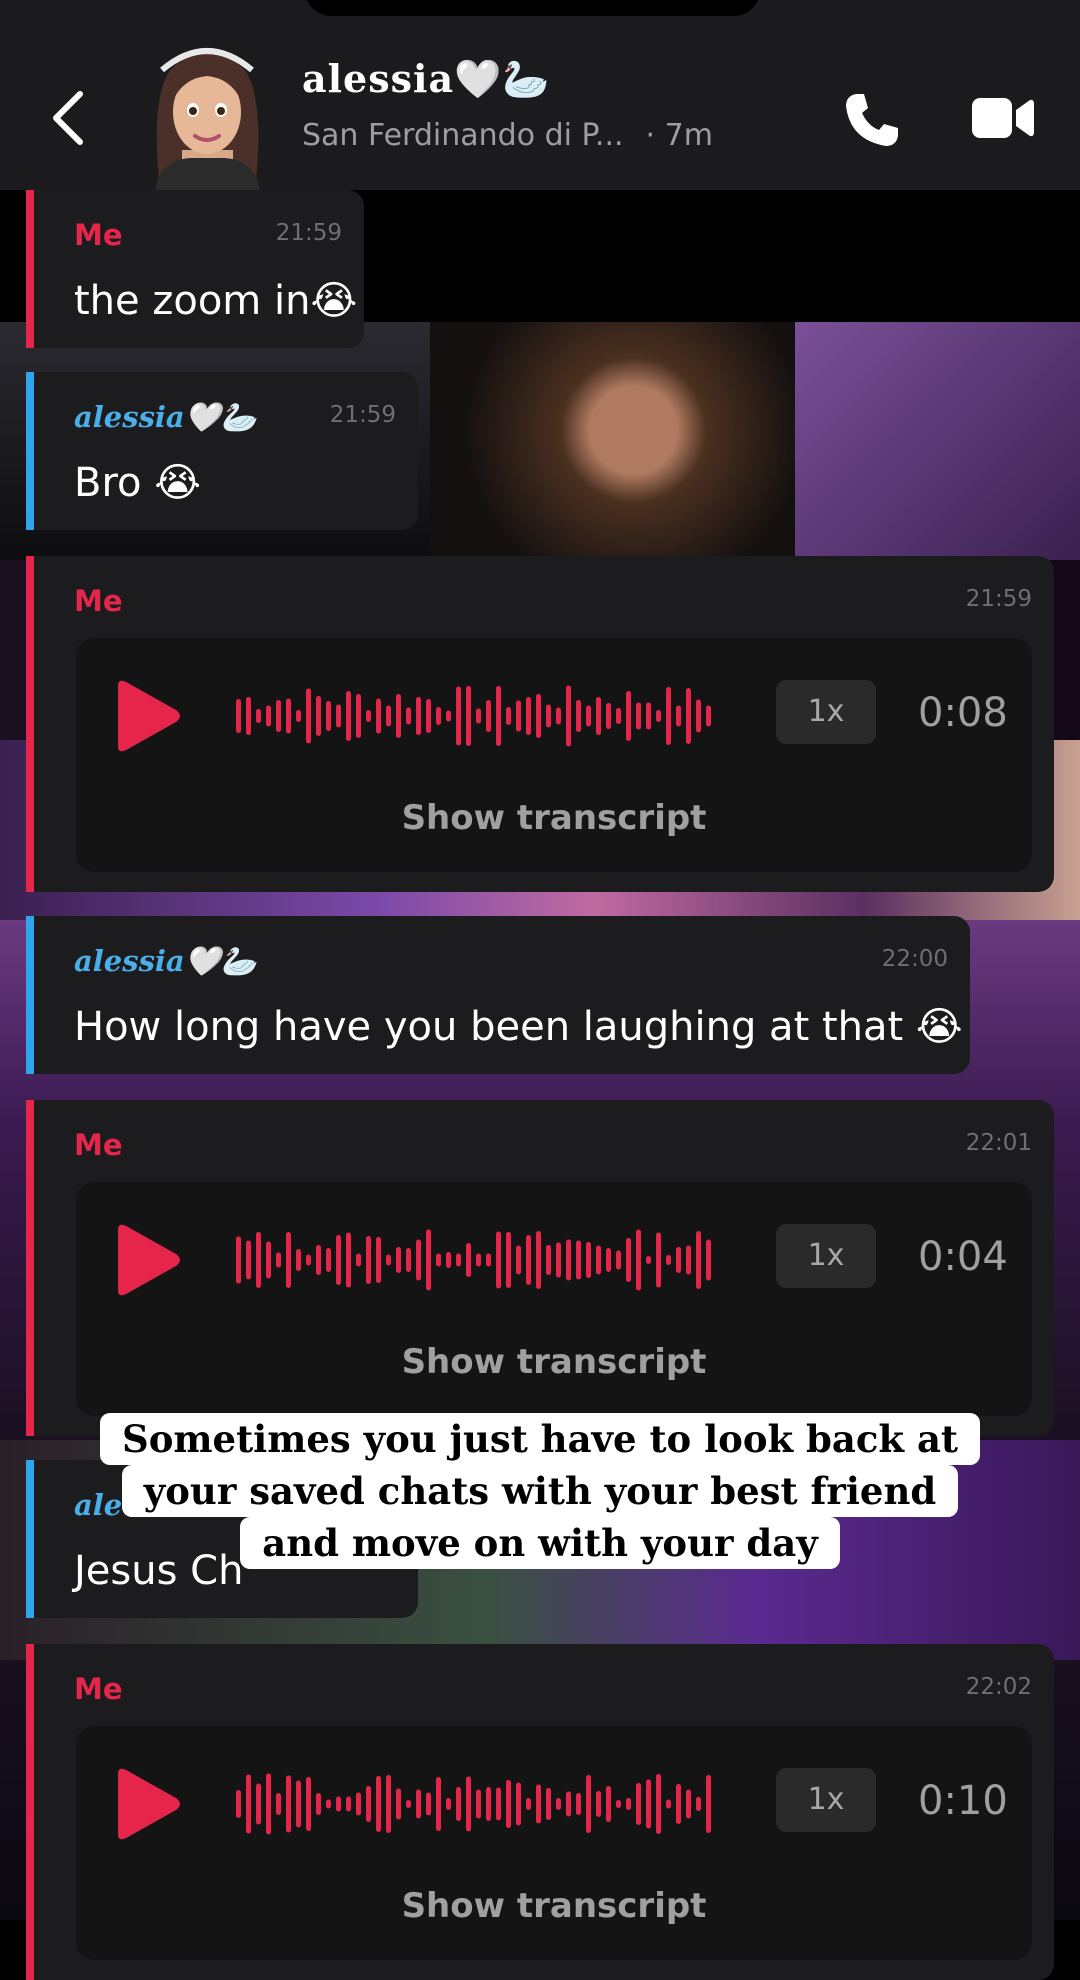 The height and width of the screenshot is (1980, 1080). I want to click on message-bubble: Me 21:59 the zoom in😭, so click(195, 269).